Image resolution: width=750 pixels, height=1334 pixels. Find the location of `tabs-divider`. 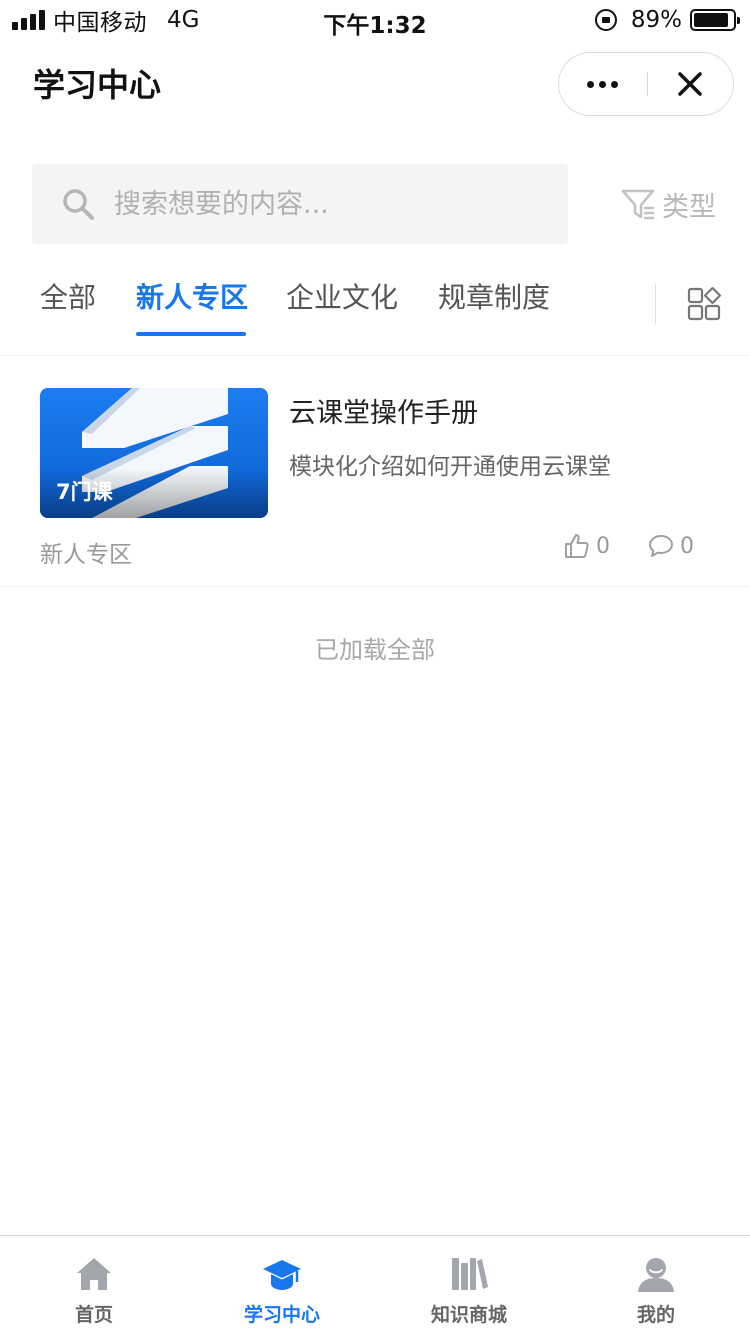

tabs-divider is located at coordinates (655, 304).